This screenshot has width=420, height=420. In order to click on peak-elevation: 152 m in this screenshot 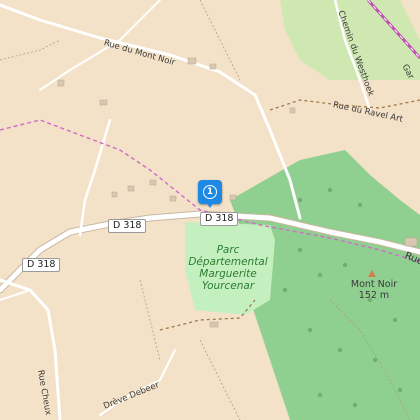, I will do `click(374, 295)`.